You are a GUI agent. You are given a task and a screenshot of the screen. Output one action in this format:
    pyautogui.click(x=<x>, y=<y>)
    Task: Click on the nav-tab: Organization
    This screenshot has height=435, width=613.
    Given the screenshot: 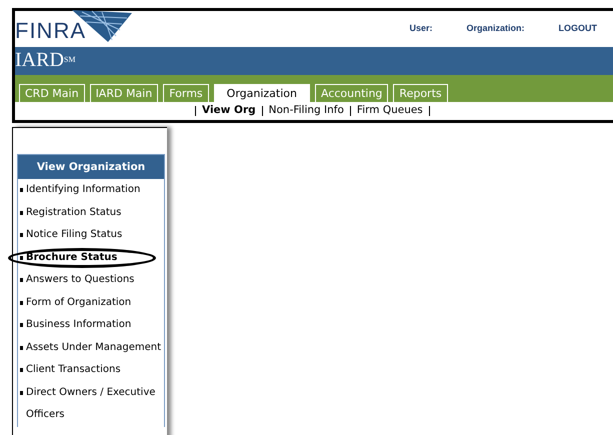 What is the action you would take?
    pyautogui.click(x=262, y=93)
    